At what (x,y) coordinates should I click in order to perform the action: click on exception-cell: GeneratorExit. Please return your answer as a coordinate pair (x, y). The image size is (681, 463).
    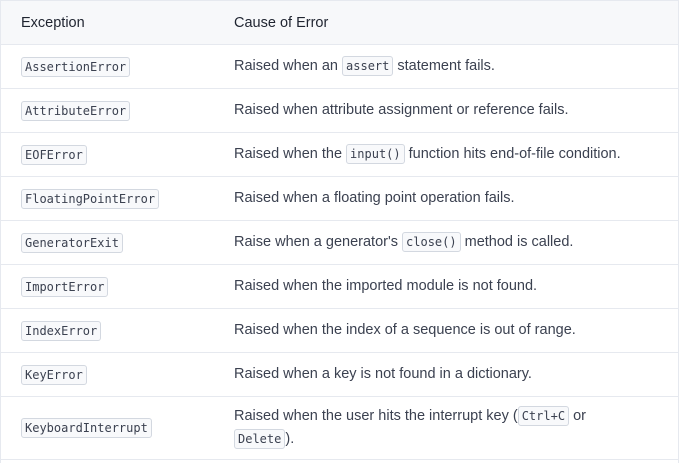
    Looking at the image, I should click on (107, 242).